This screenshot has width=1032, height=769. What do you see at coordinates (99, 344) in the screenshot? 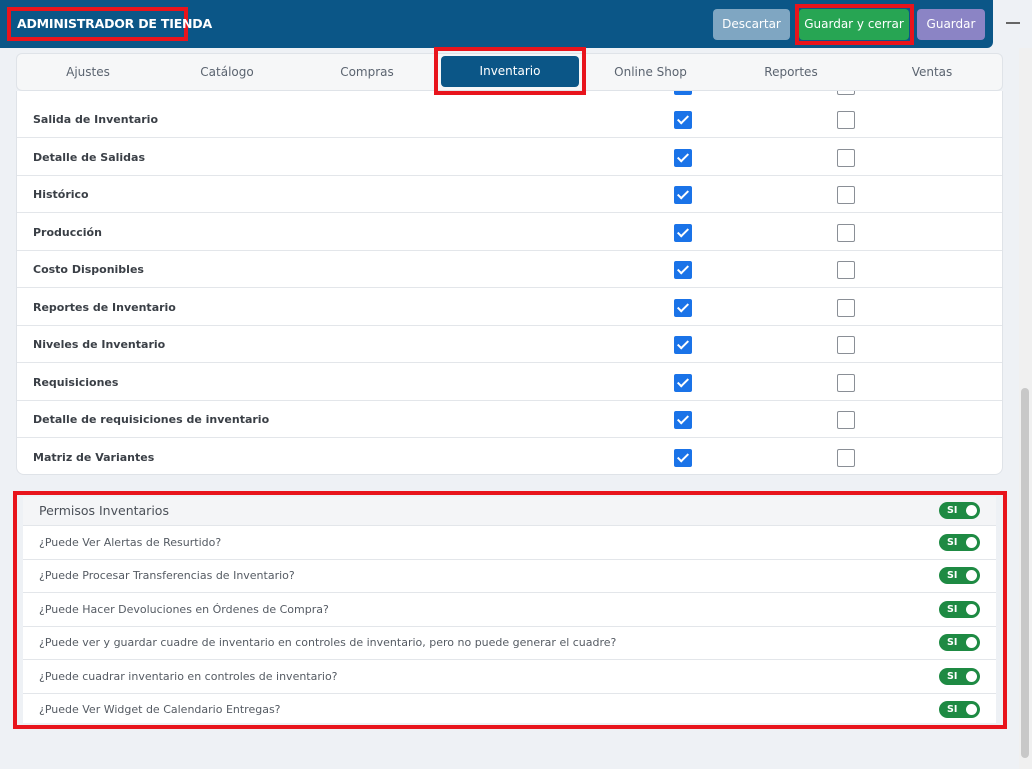
I see `row-label: Niveles de Inventario` at bounding box center [99, 344].